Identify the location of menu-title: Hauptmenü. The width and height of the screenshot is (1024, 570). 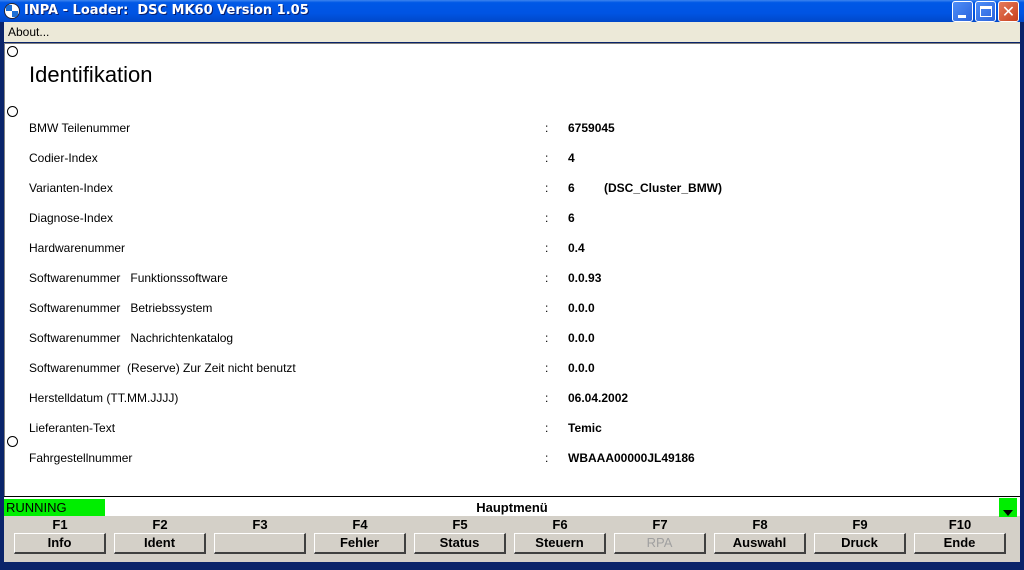
(512, 507).